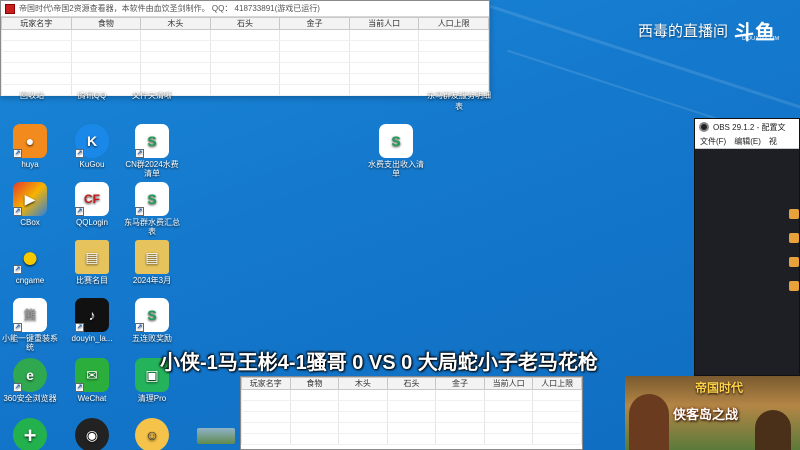 This screenshot has width=800, height=450. I want to click on desktop-icon-march-2024: ▤ 2024年3月, so click(152, 262).